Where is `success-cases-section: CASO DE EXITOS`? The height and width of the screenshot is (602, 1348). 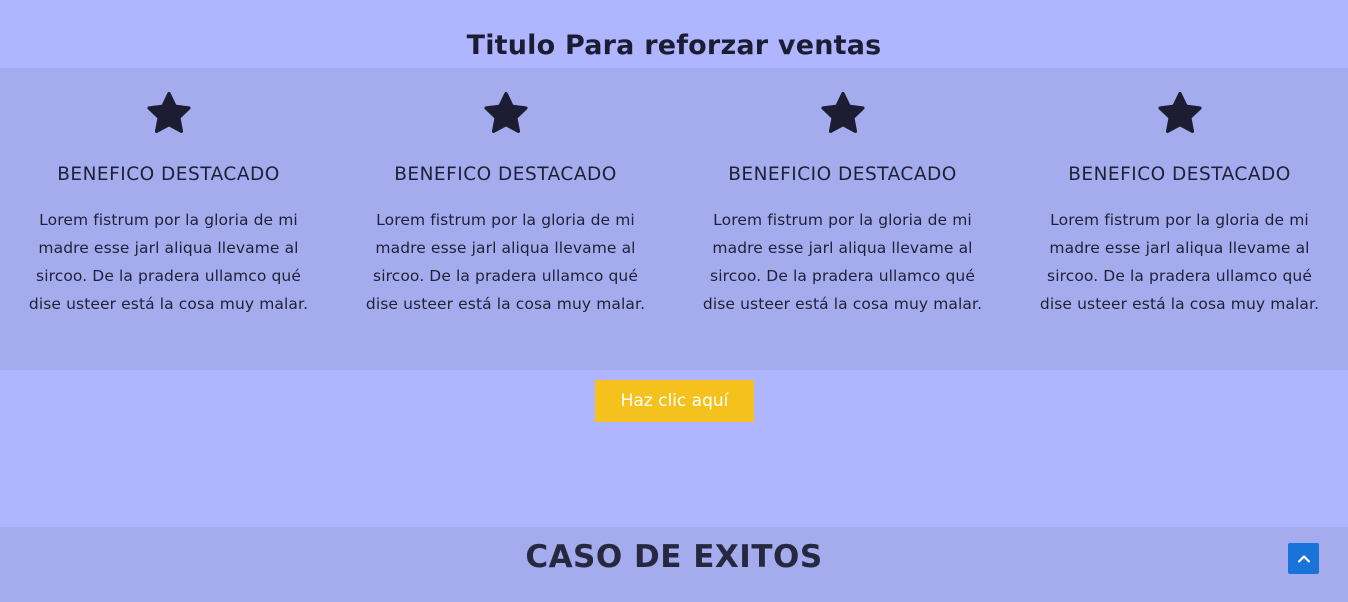
success-cases-section: CASO DE EXITOS is located at coordinates (674, 564).